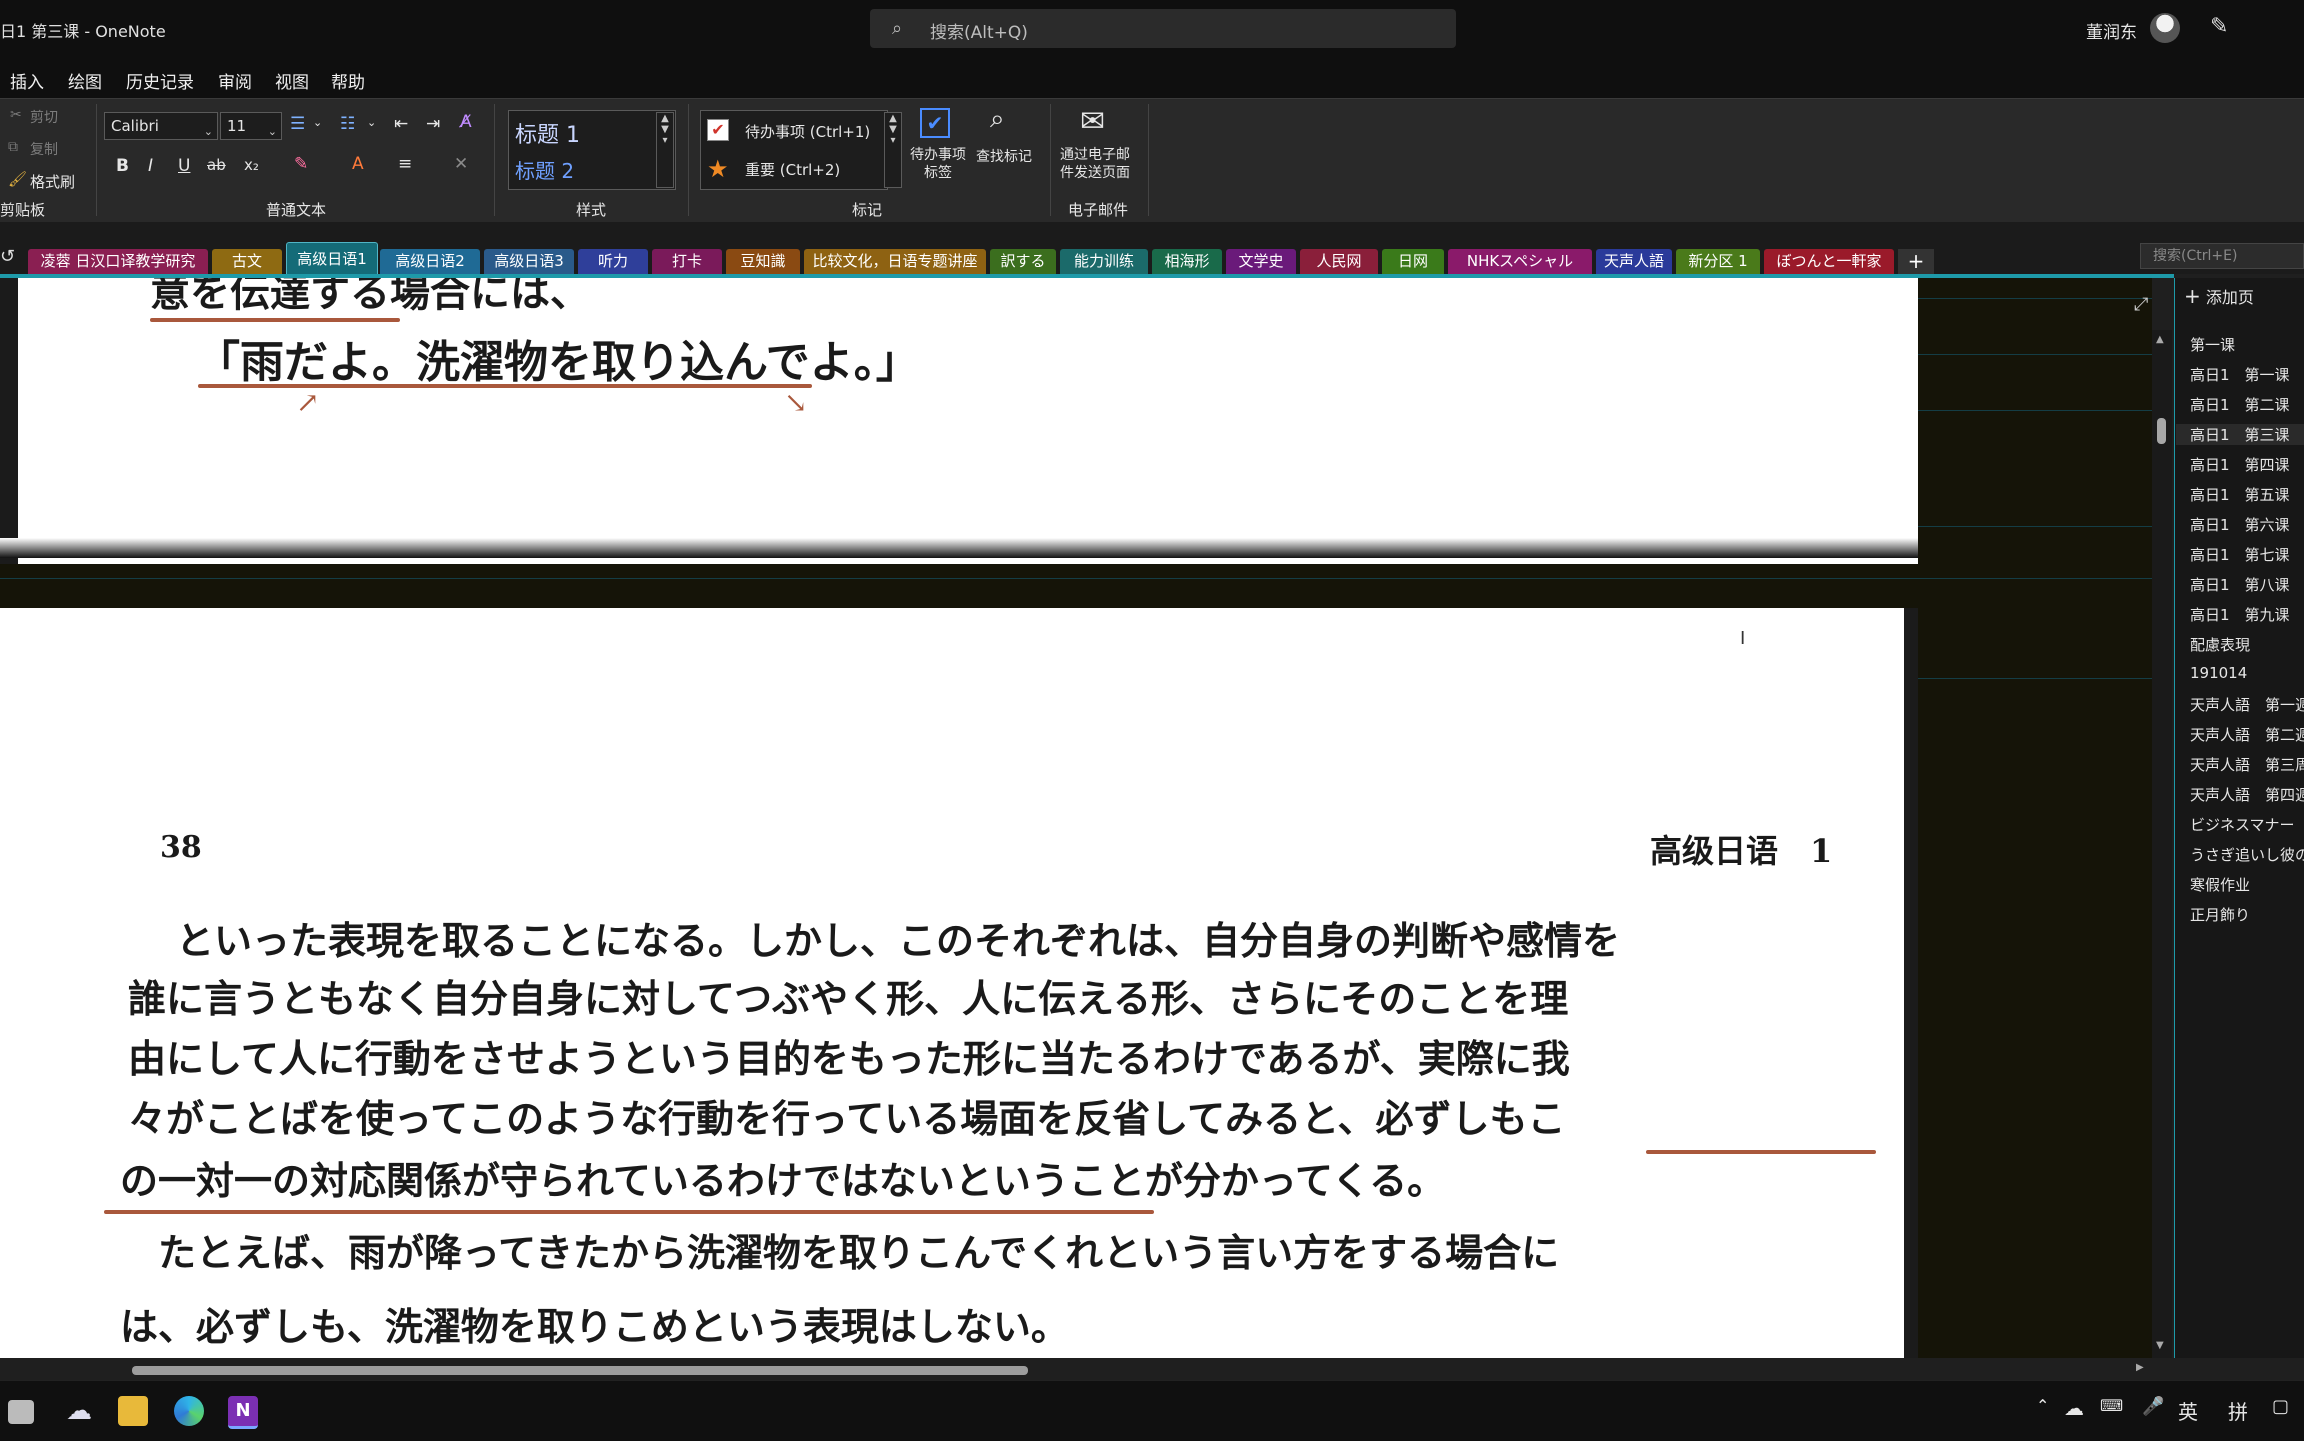 The width and height of the screenshot is (2304, 1441). I want to click on page-list-item: 高日1 第八课, so click(2240, 584).